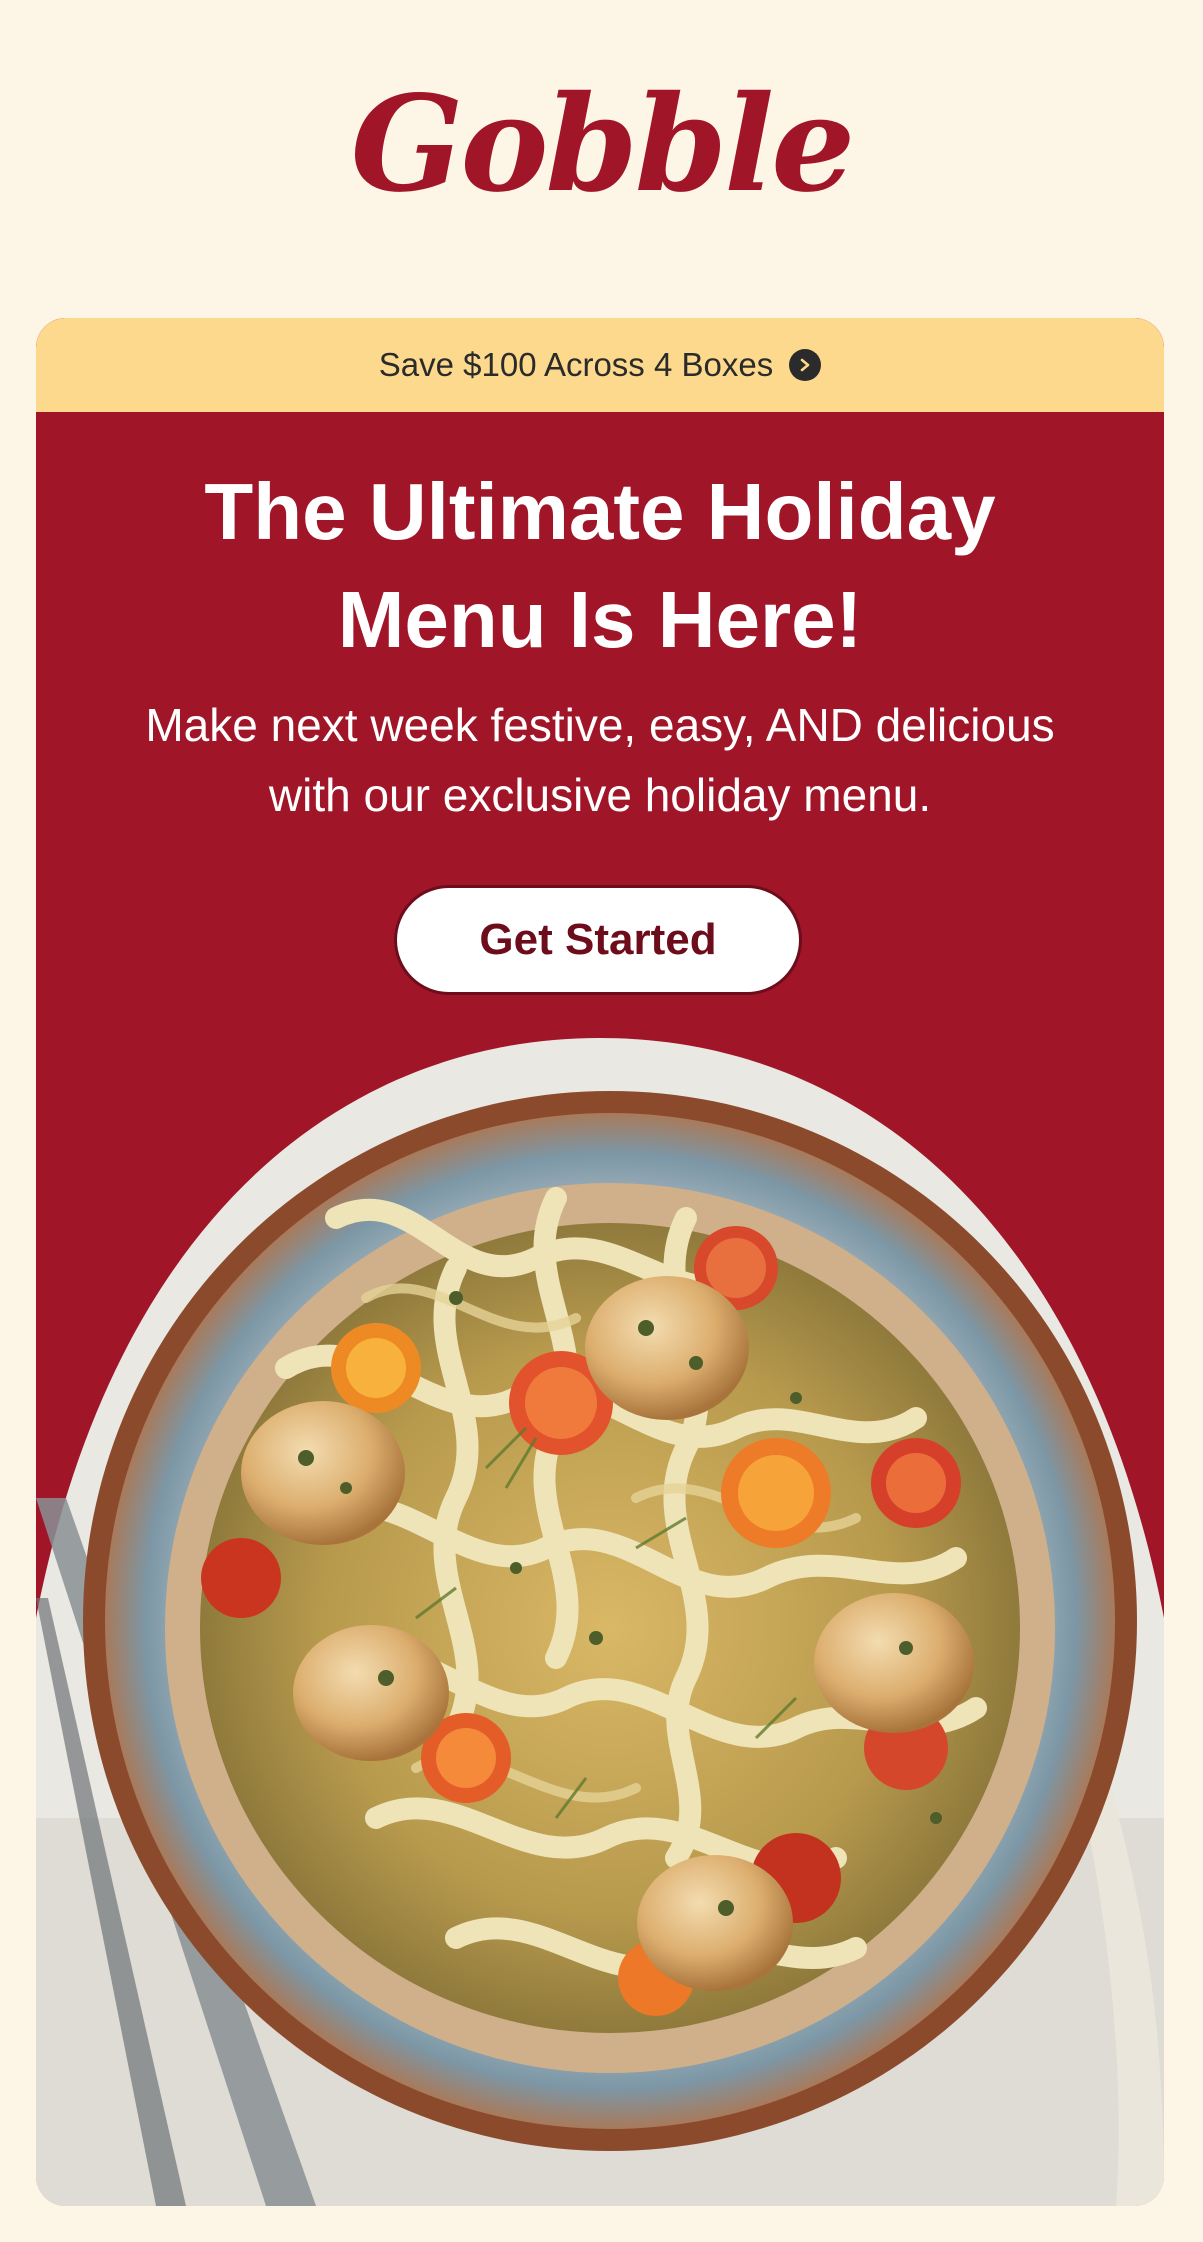 This screenshot has width=1203, height=2242. I want to click on promo-text: Save $100 Across 4 Boxes, so click(576, 364).